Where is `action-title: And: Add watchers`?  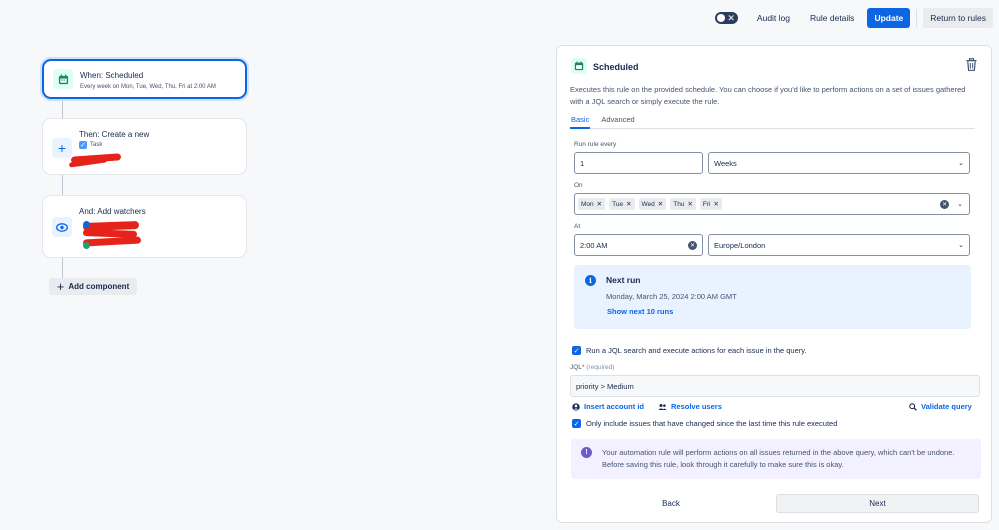
action-title: And: Add watchers is located at coordinates (112, 211).